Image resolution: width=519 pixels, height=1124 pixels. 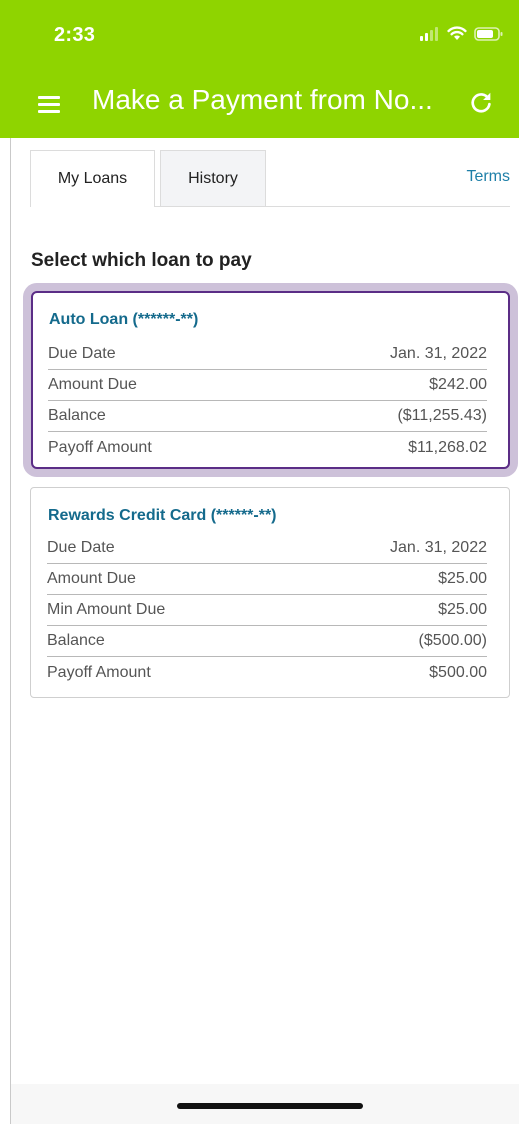 What do you see at coordinates (457, 33) in the screenshot?
I see `wifi-icon` at bounding box center [457, 33].